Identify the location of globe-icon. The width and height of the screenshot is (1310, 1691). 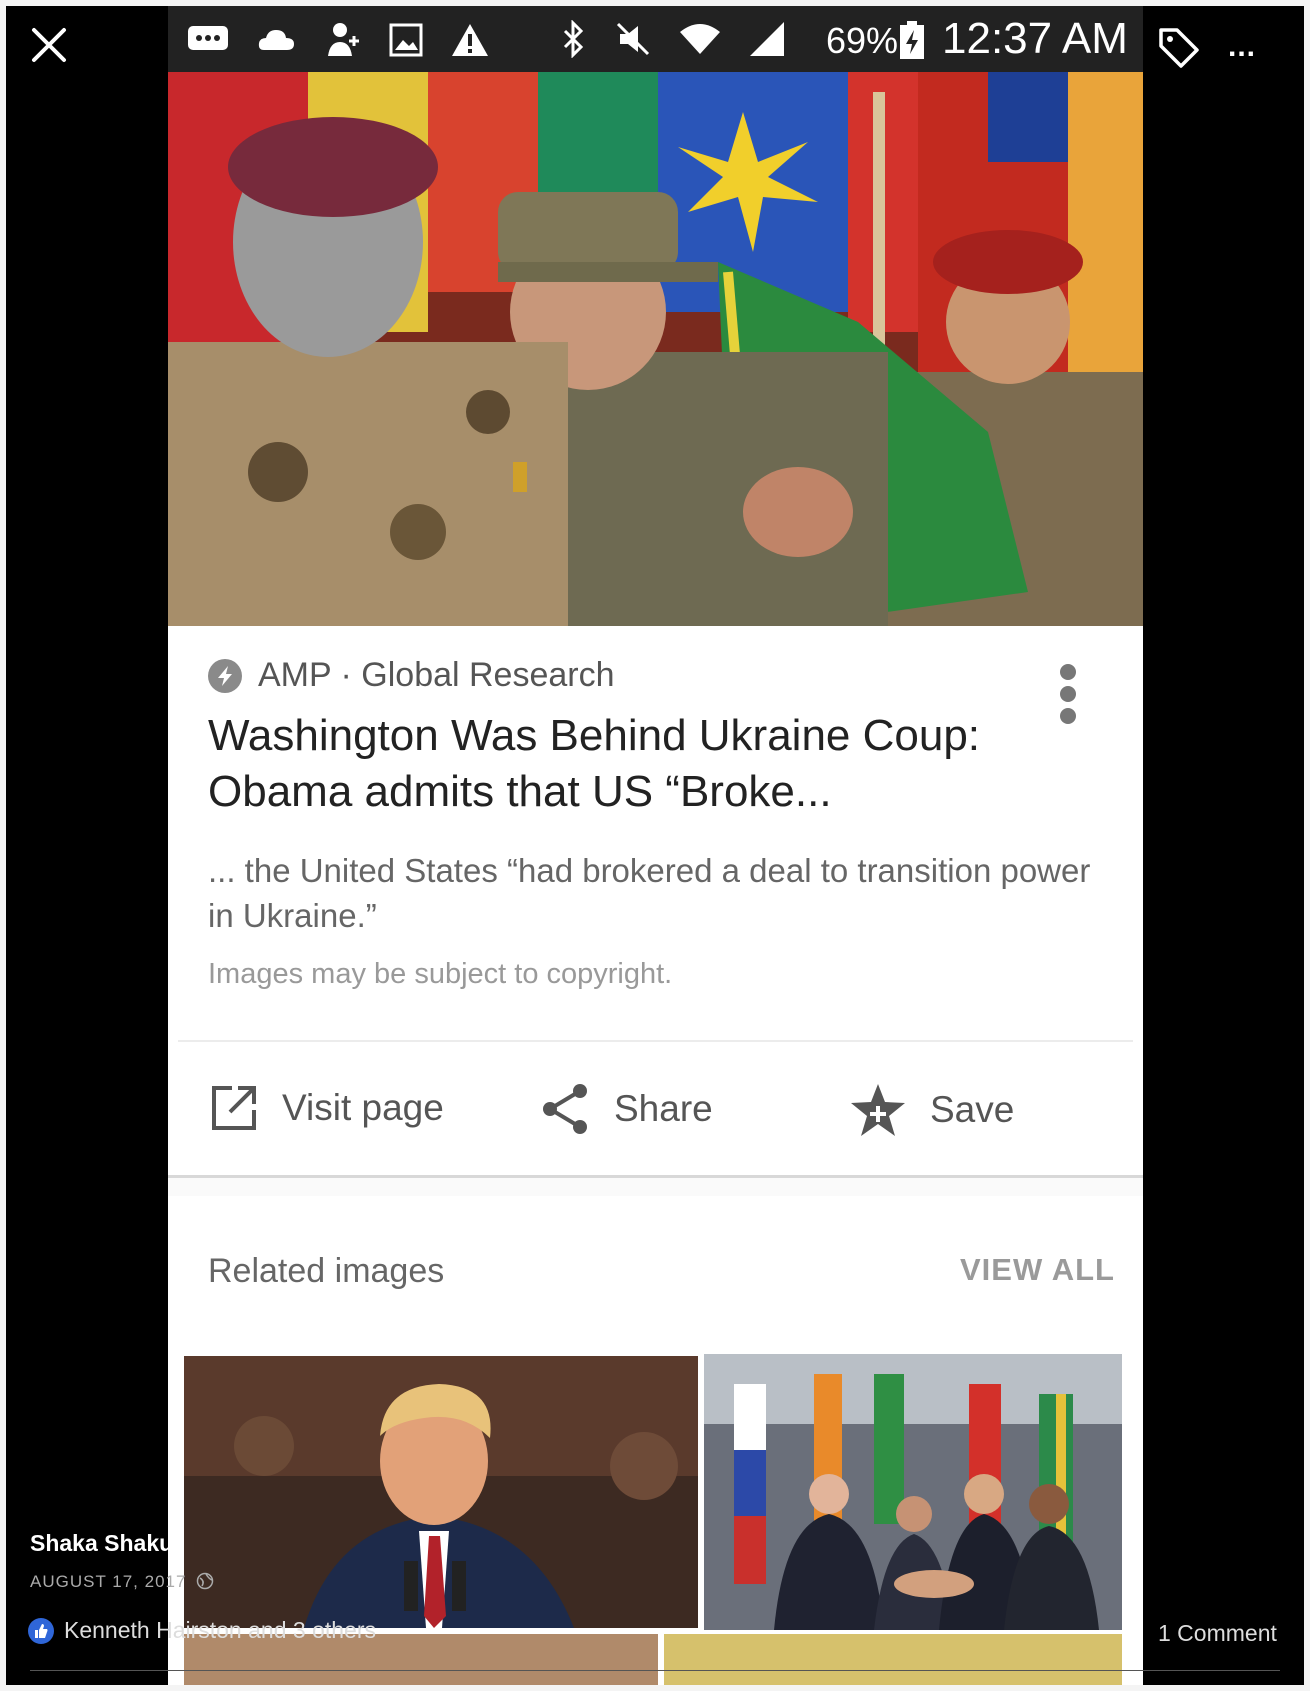
(205, 1581).